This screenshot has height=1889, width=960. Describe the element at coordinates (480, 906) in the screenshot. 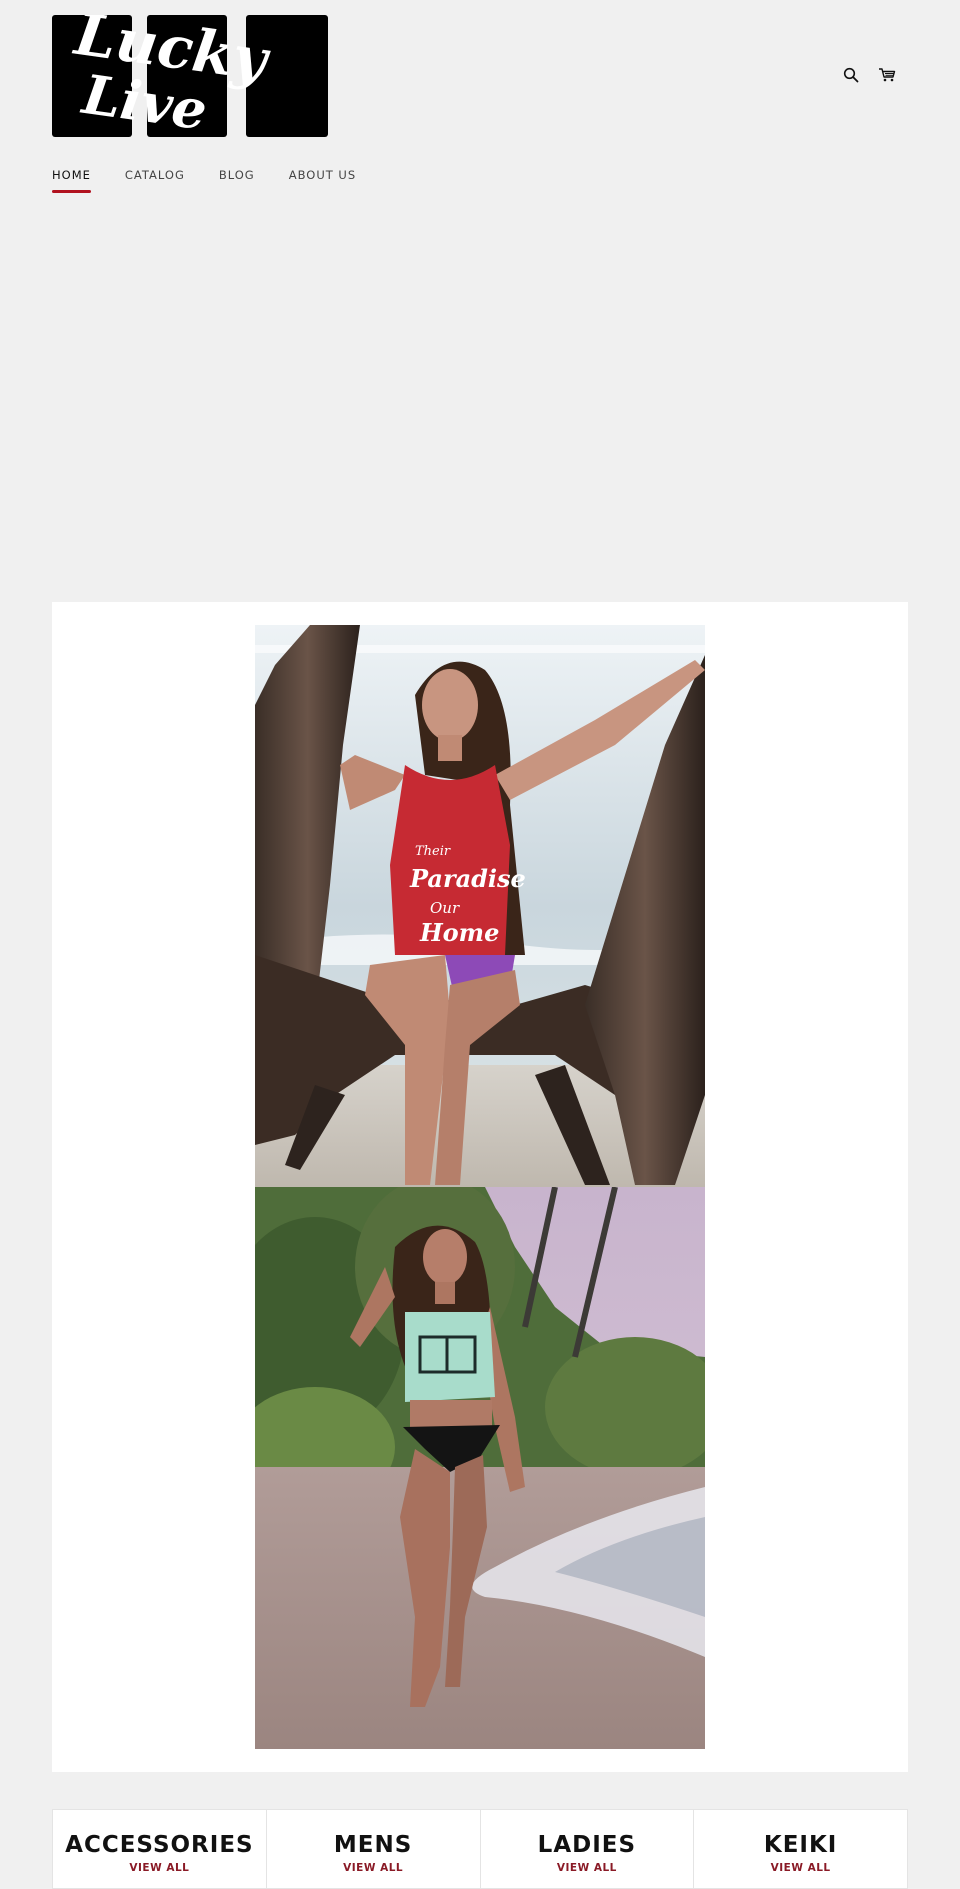

I see `featured-photo-driftwood: Their Paradise Our Home` at that location.